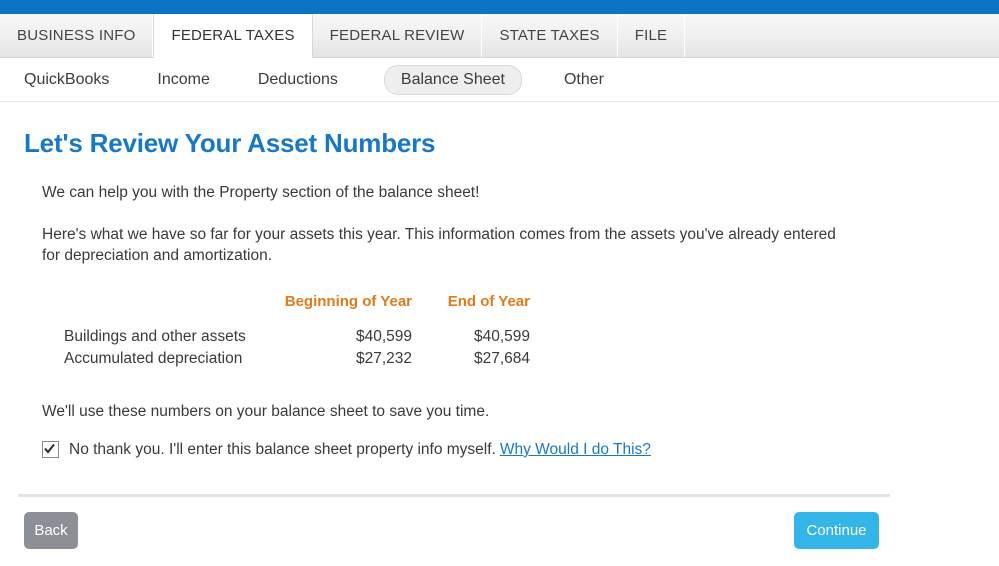 The image size is (999, 566). I want to click on app-title-bar, so click(499, 7).